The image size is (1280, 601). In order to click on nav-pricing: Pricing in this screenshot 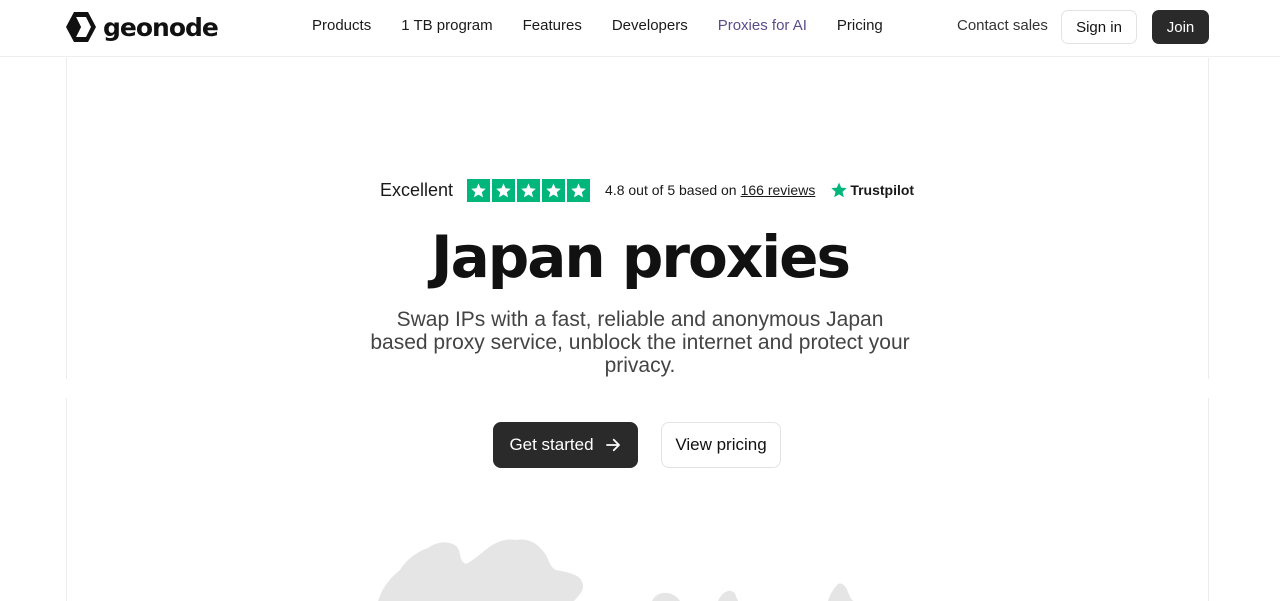, I will do `click(860, 26)`.